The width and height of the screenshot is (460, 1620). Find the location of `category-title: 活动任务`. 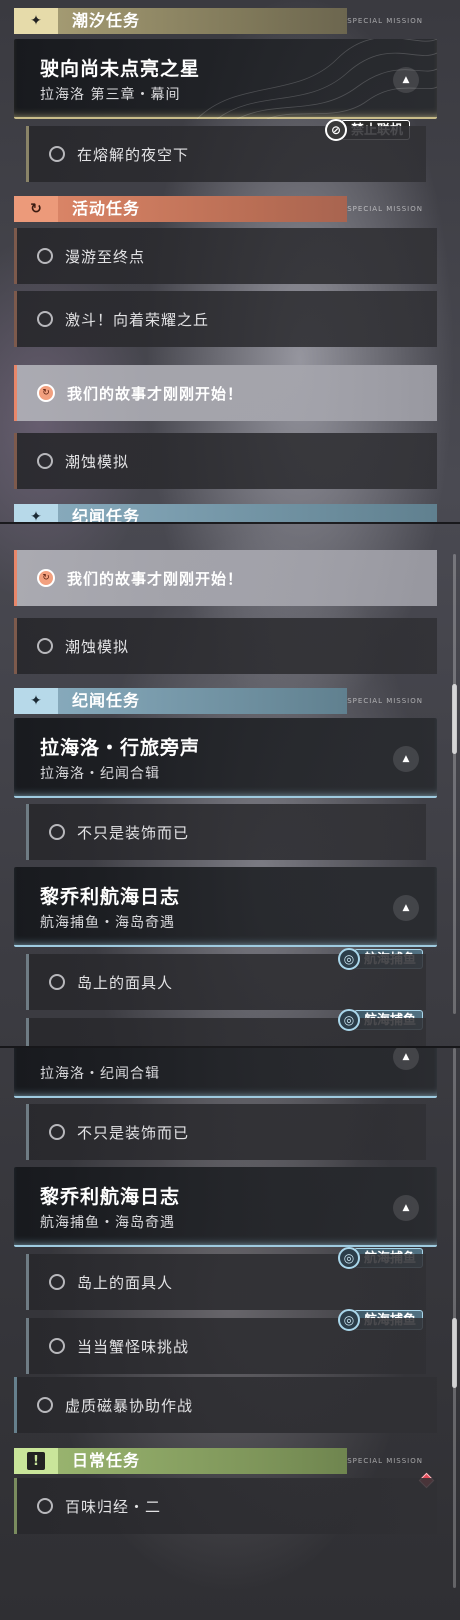

category-title: 活动任务 is located at coordinates (203, 209).